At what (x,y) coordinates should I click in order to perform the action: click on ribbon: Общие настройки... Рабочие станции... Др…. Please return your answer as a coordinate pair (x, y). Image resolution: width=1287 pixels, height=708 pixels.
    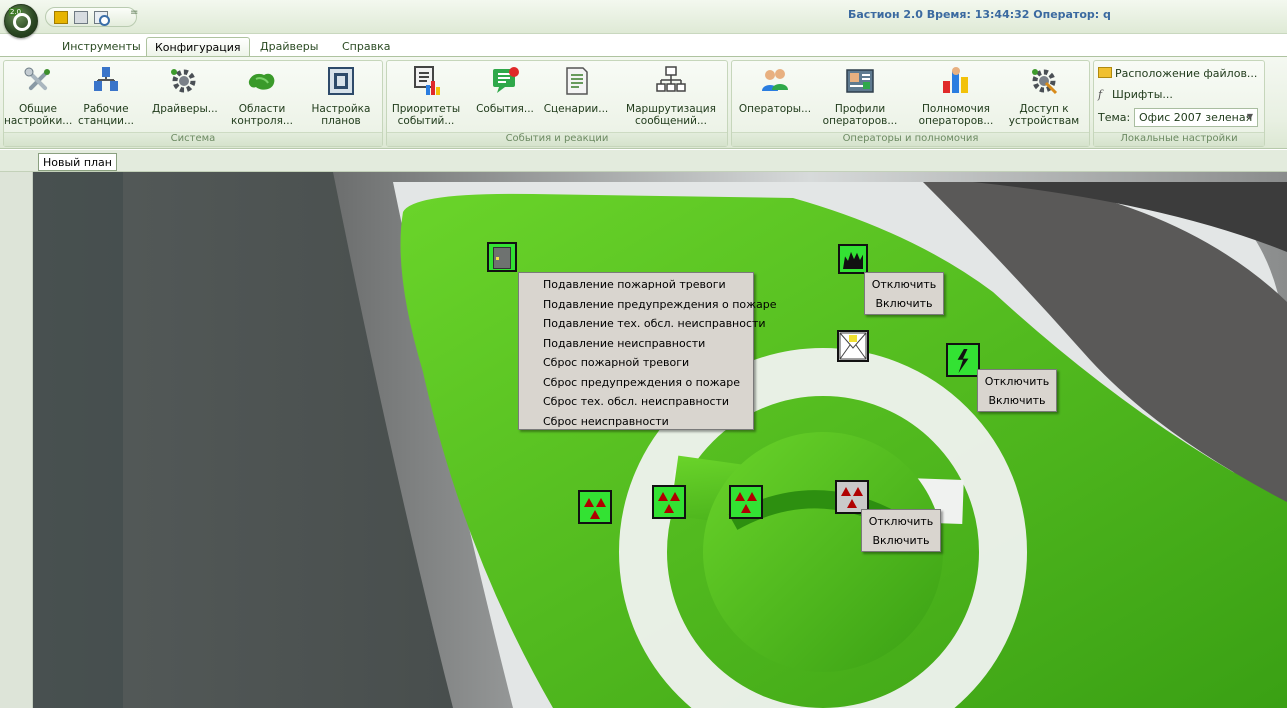
    Looking at the image, I should click on (643, 102).